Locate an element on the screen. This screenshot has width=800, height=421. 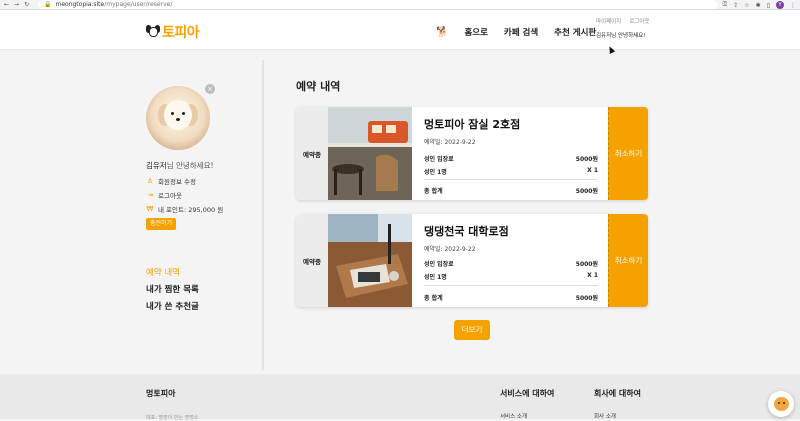
extensions-icon: ✱ is located at coordinates (758, 5).